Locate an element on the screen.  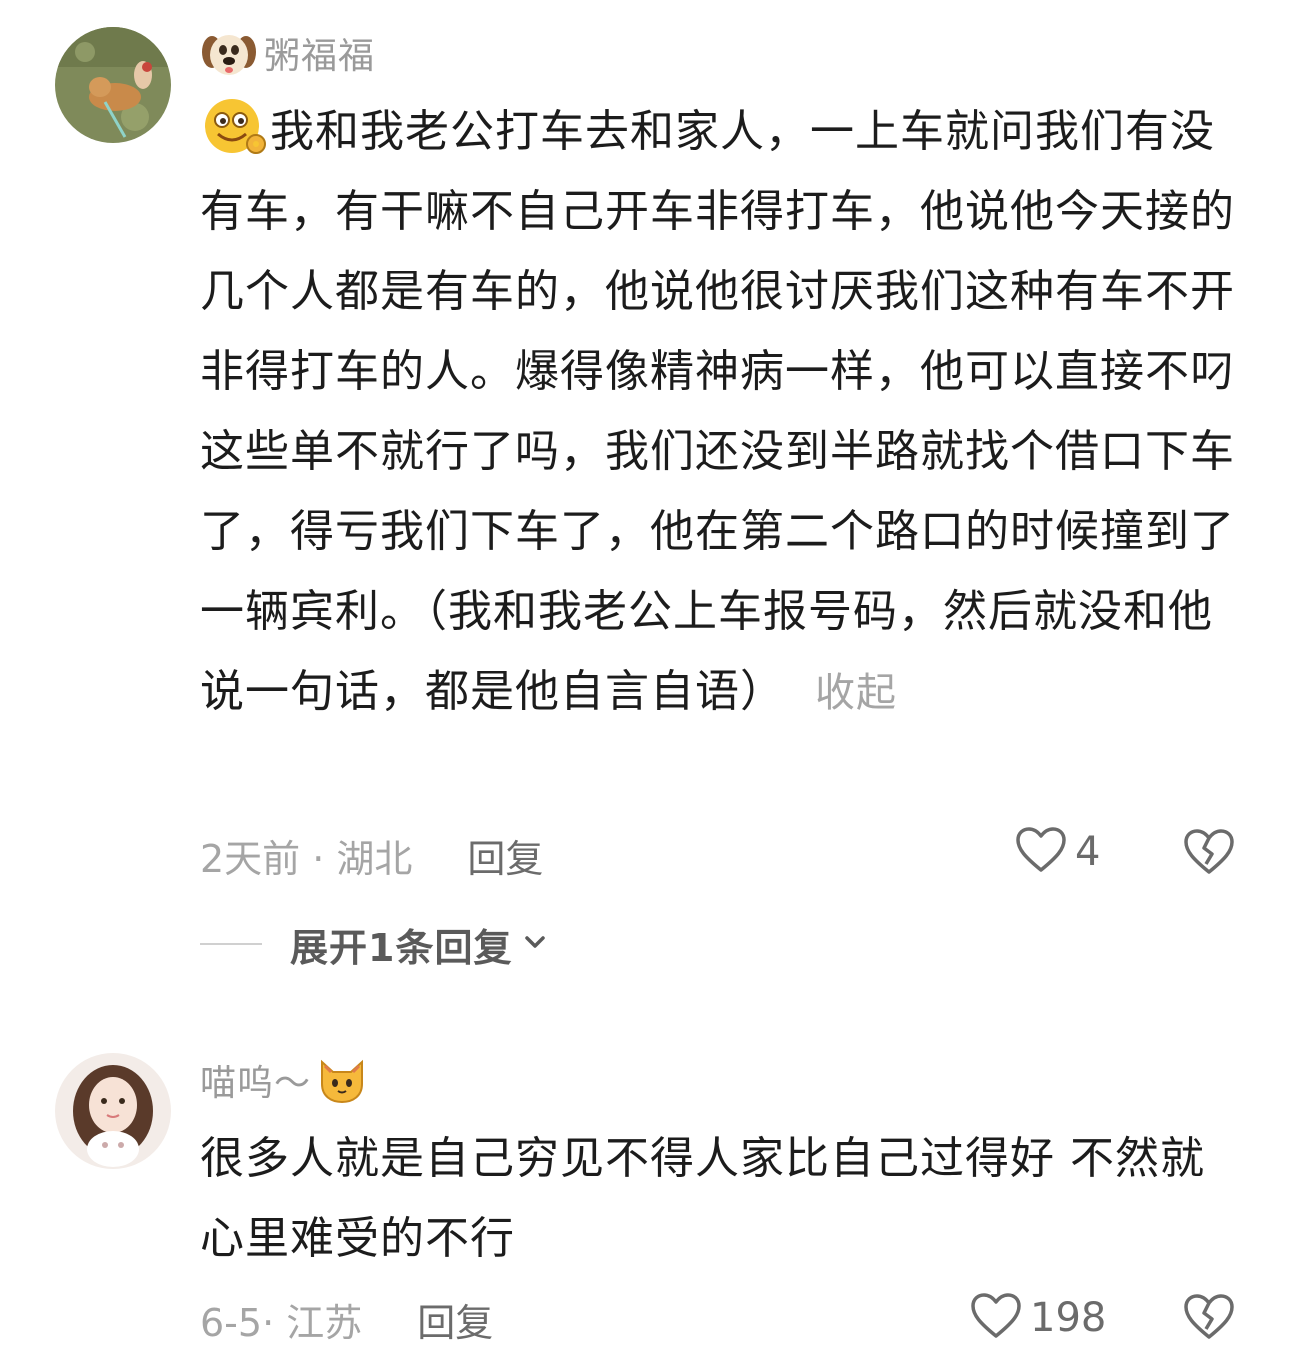
expand-replies-label: 展开1条回复 is located at coordinates (401, 947).